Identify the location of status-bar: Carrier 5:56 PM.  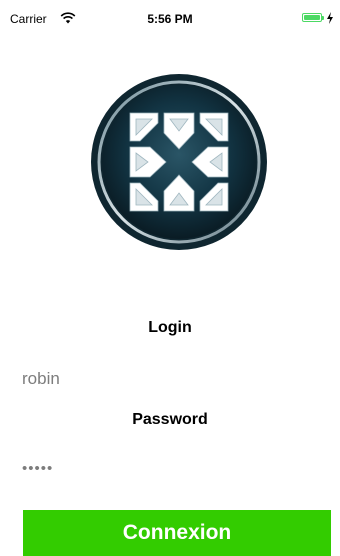
(170, 13).